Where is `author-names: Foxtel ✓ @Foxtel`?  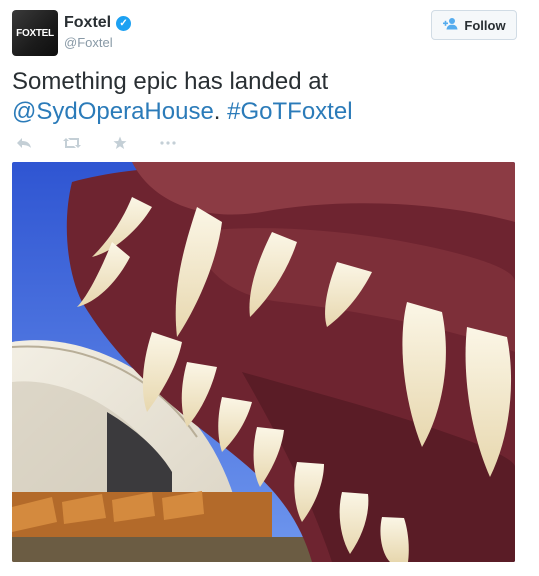 author-names: Foxtel ✓ @Foxtel is located at coordinates (98, 32).